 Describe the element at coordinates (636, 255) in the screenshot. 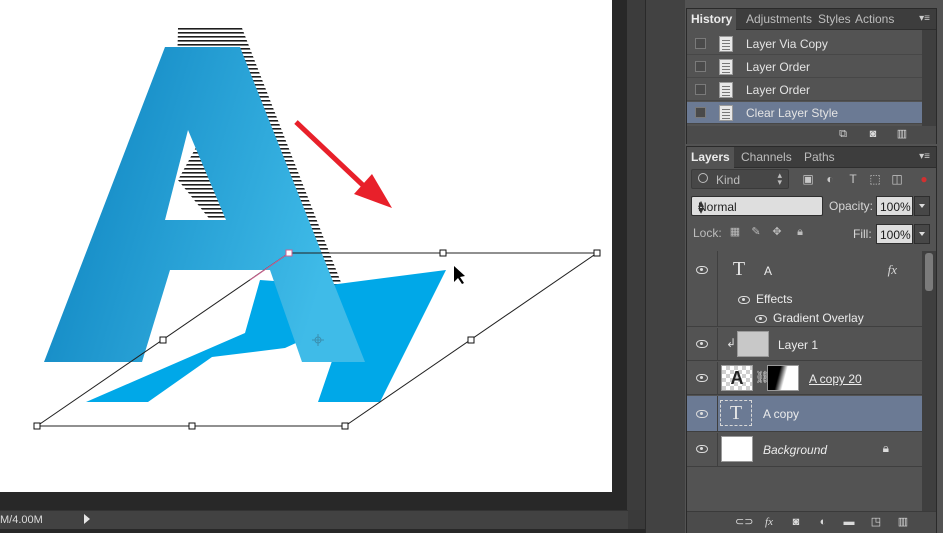

I see `vertical-scrollbar` at that location.